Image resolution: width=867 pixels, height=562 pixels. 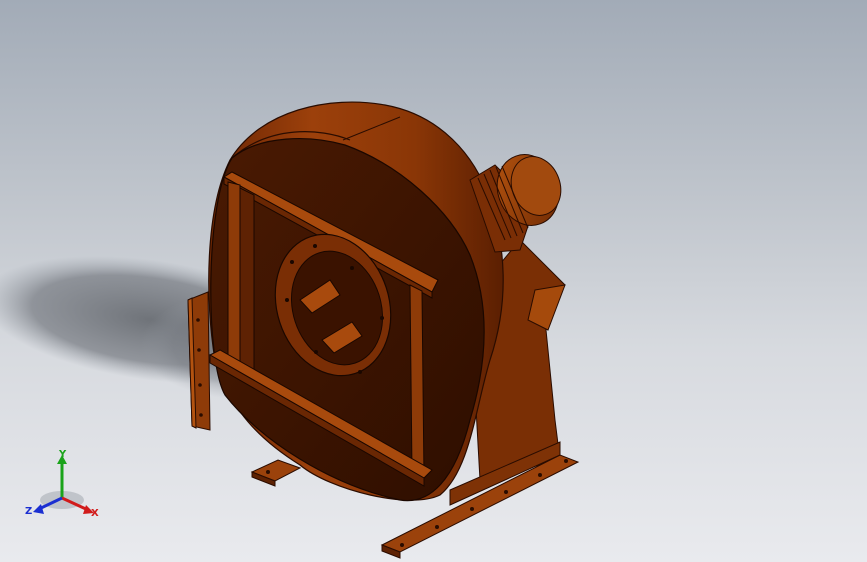 What do you see at coordinates (67, 486) in the screenshot?
I see `orientation-triad: Y X Z` at bounding box center [67, 486].